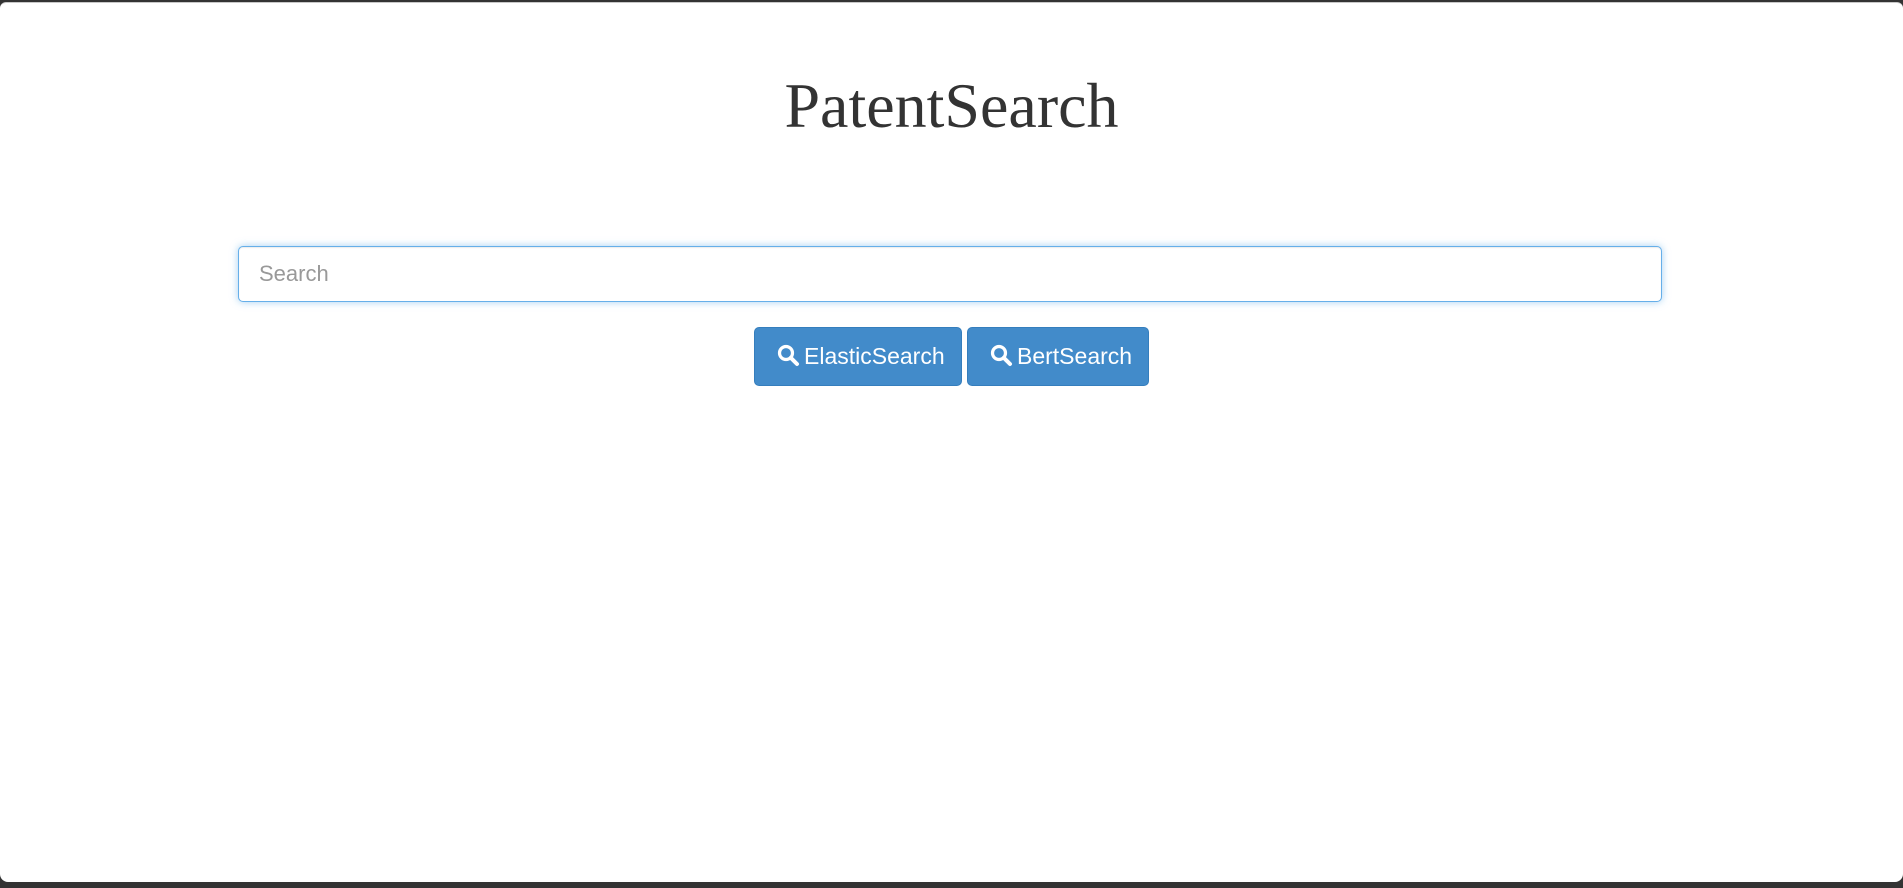  What do you see at coordinates (874, 356) in the screenshot?
I see `elasticsearch-button-label: ElasticSearch` at bounding box center [874, 356].